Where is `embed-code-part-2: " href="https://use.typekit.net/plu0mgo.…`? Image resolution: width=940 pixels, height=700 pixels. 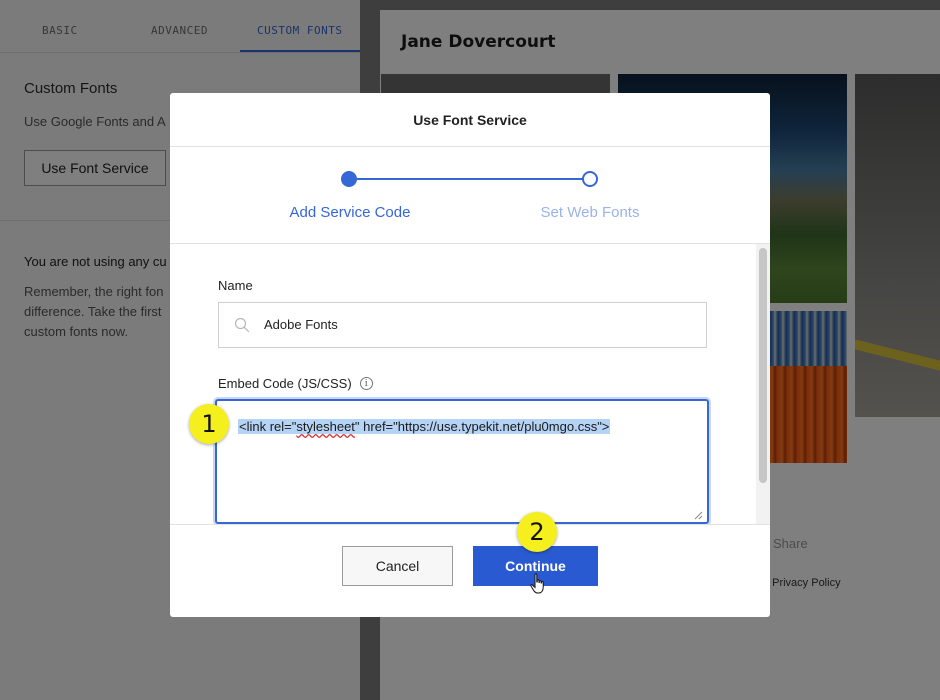
embed-code-part-2: " href="https://use.typekit.net/plu0mgo.… is located at coordinates (482, 426).